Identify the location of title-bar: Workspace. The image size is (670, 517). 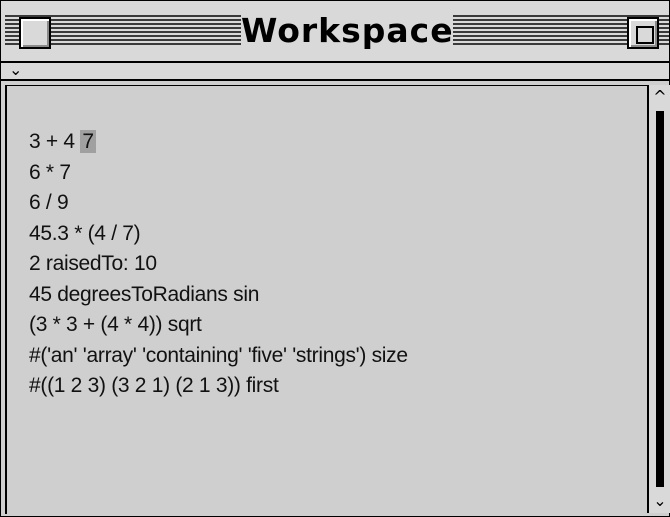
(335, 32).